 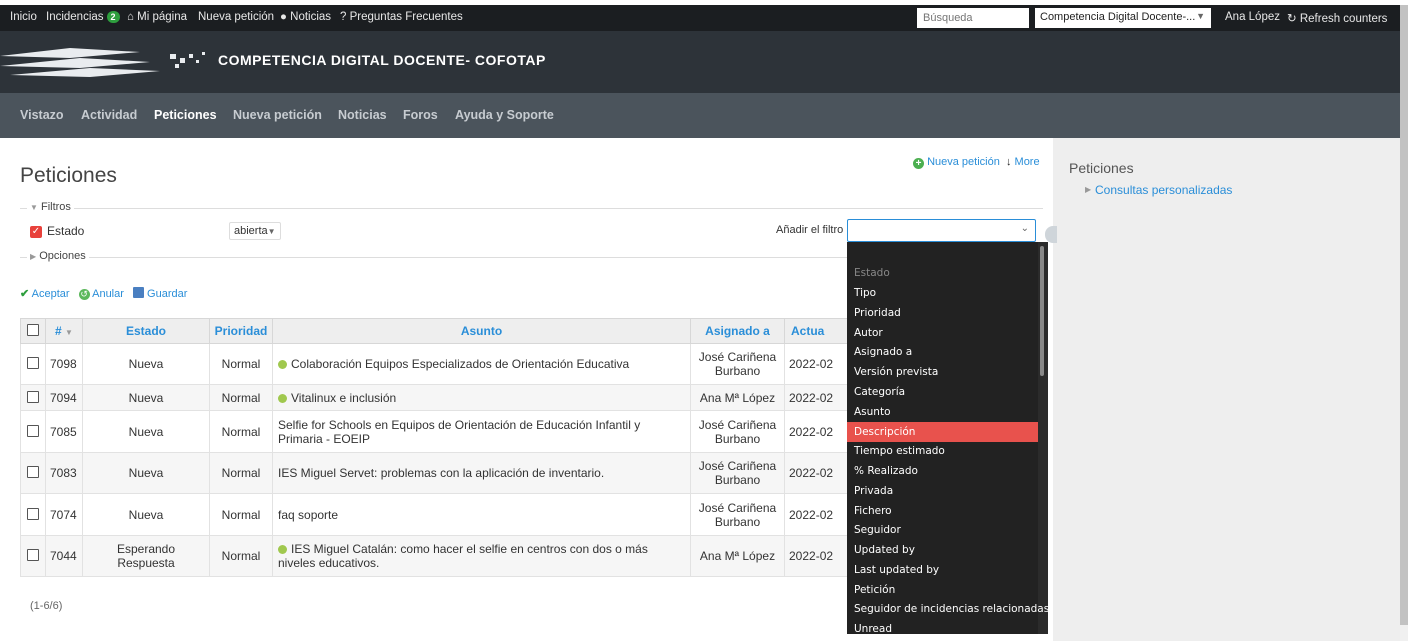 What do you see at coordinates (737, 331) in the screenshot?
I see `col-header-asignado: Asignado a` at bounding box center [737, 331].